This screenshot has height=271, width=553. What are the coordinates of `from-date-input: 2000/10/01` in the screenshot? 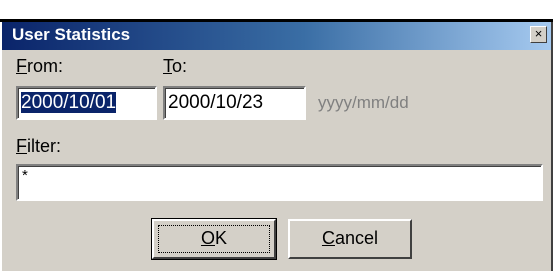 It's located at (86, 103).